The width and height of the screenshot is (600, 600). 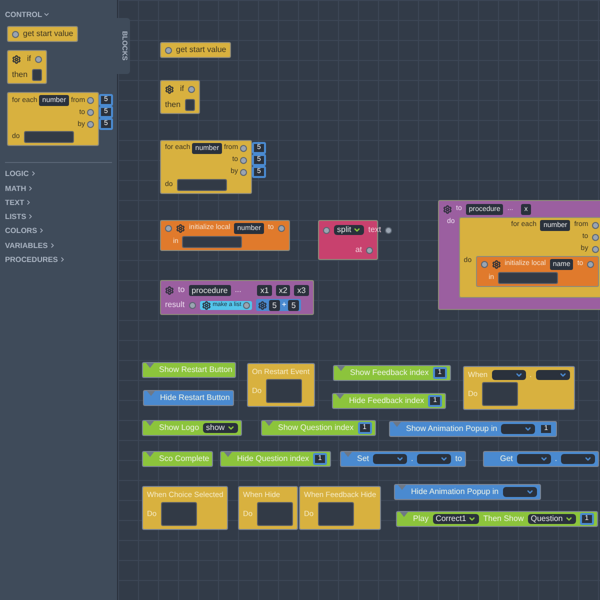 I want to click on block-label: Set, so click(x=363, y=459).